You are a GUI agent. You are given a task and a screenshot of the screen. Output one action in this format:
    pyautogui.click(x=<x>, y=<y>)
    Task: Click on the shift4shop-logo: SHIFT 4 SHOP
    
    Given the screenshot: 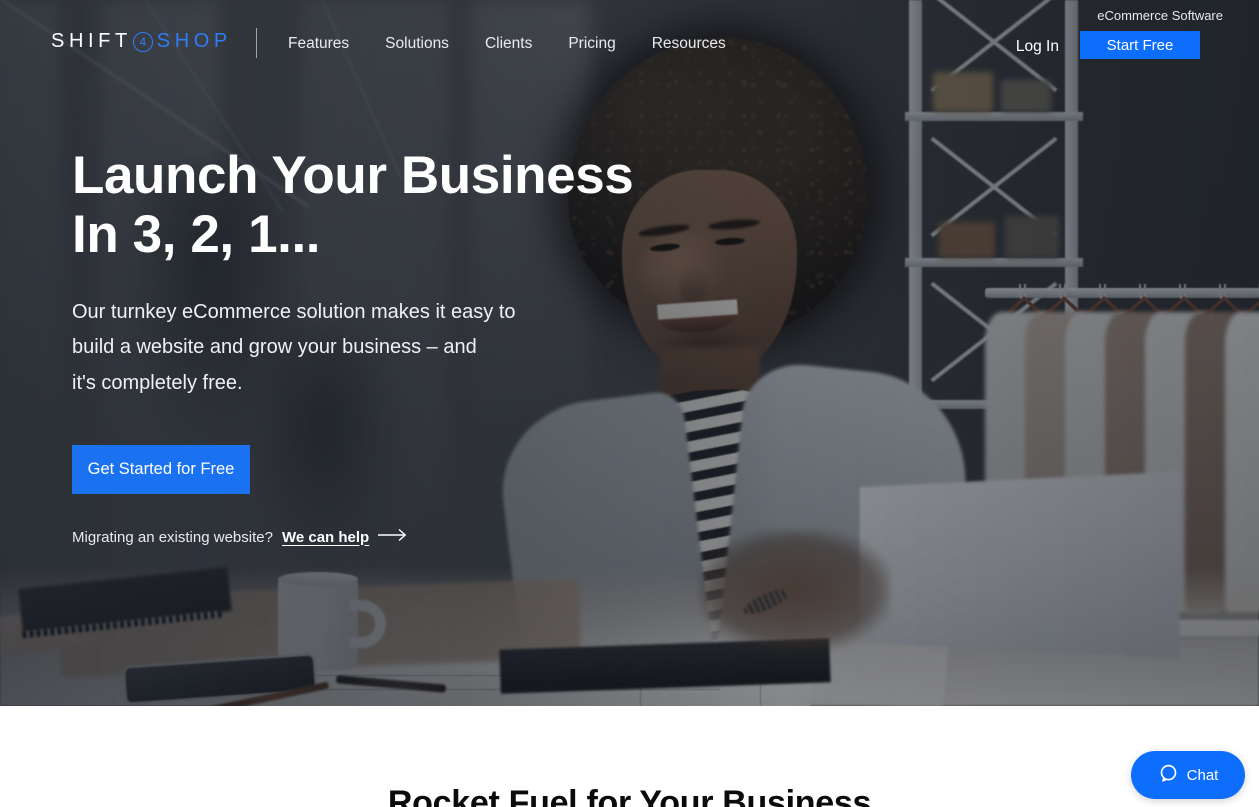 What is the action you would take?
    pyautogui.click(x=141, y=41)
    